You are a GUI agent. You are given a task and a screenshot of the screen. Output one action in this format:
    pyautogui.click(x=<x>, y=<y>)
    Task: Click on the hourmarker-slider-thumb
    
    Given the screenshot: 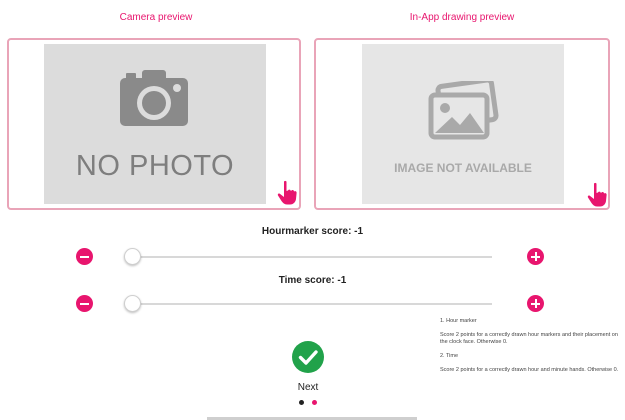 What is the action you would take?
    pyautogui.click(x=132, y=256)
    